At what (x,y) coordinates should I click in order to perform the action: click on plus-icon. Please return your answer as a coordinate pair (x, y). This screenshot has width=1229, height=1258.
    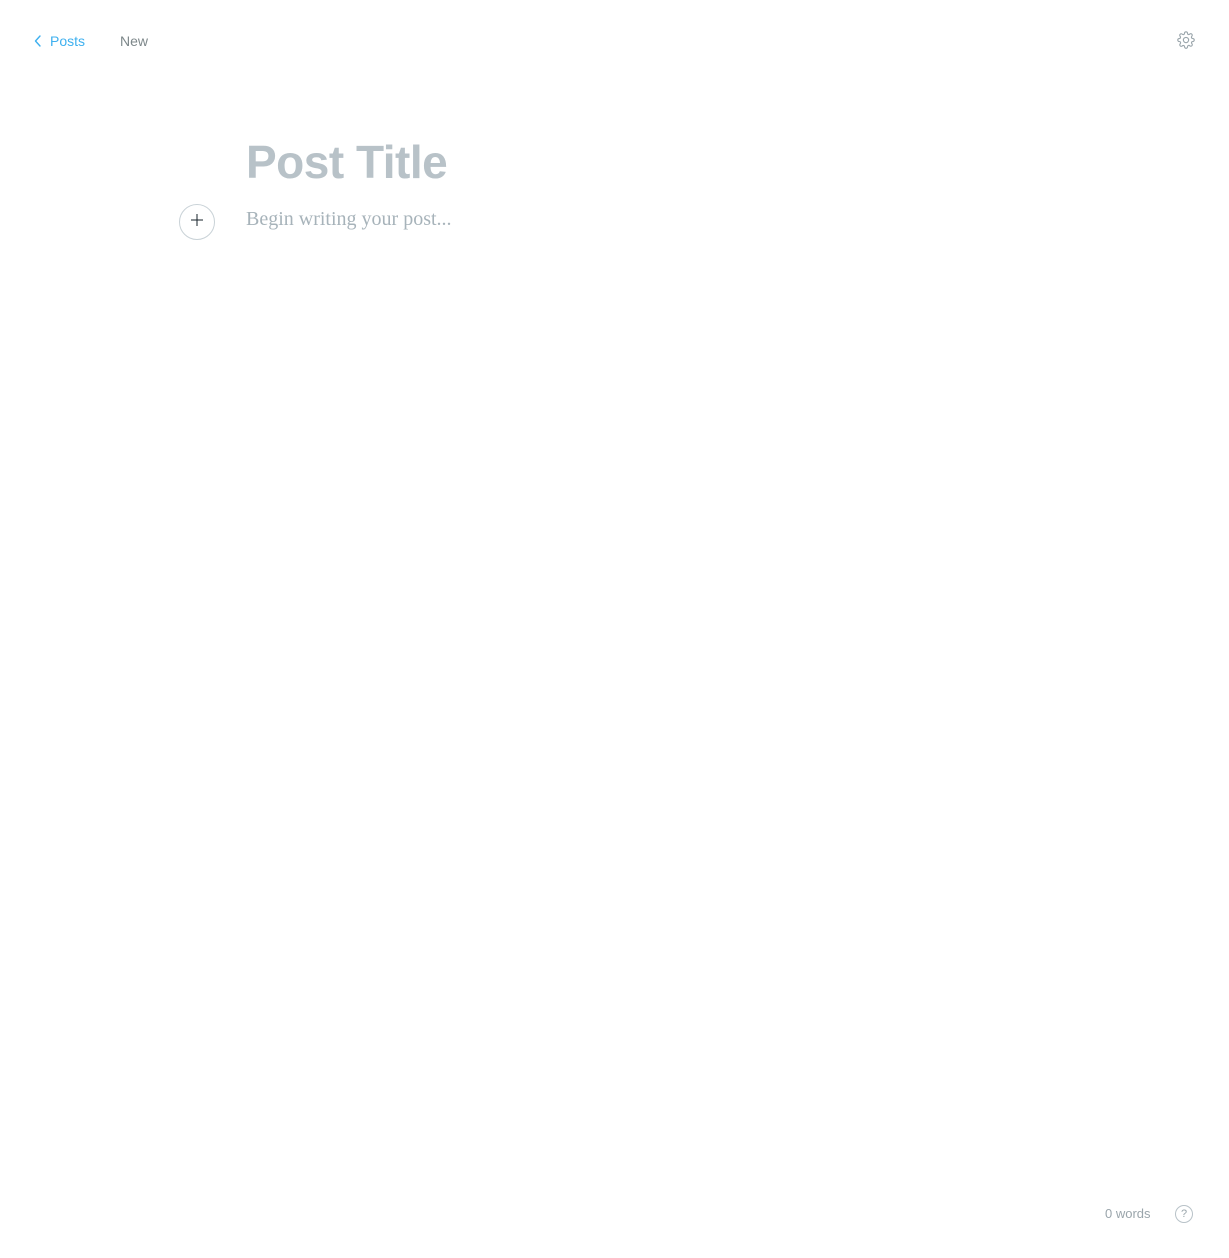
    Looking at the image, I should click on (197, 222).